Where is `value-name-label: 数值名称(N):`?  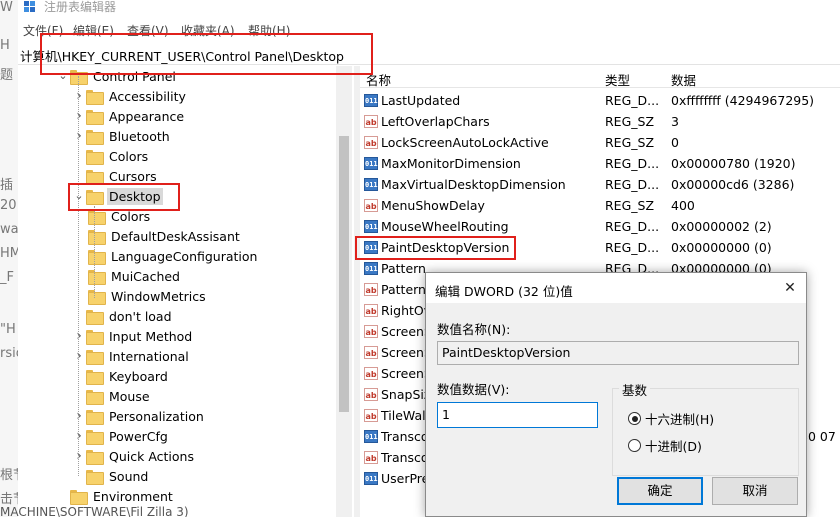 value-name-label: 数值名称(N): is located at coordinates (474, 329).